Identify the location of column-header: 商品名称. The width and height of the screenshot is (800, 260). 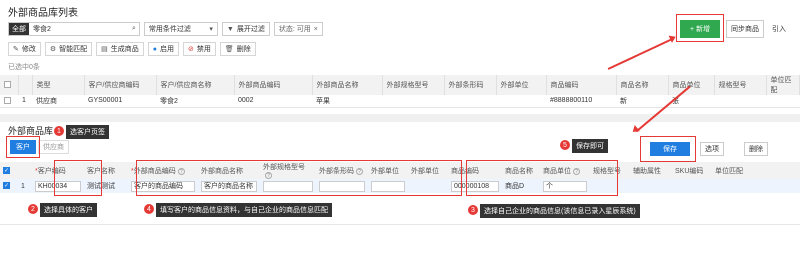
(642, 85).